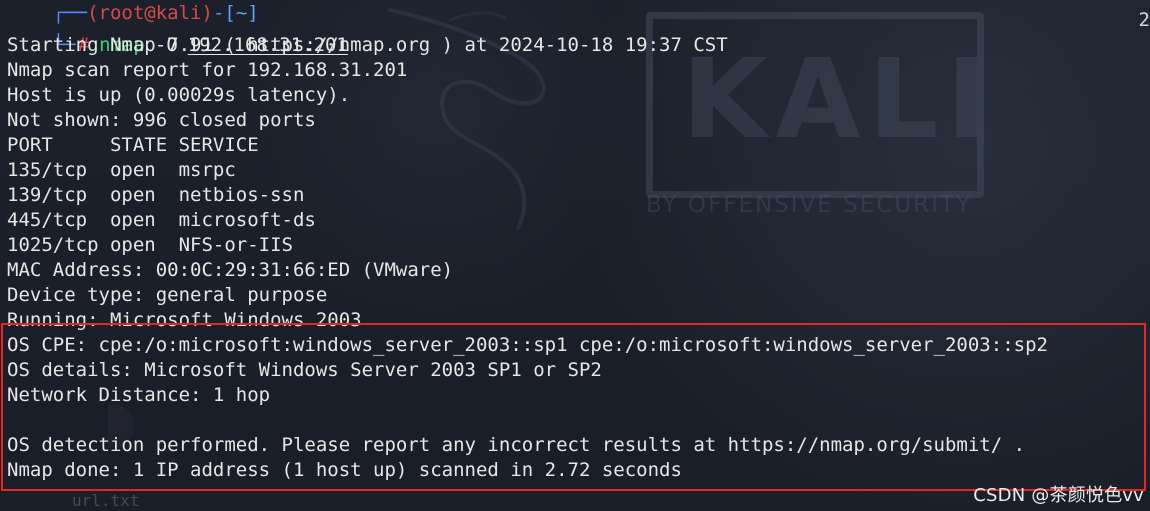 The image size is (1150, 511). Describe the element at coordinates (150, 245) in the screenshot. I see `output-line: 1025/tcp open NFS-or-IIS` at that location.